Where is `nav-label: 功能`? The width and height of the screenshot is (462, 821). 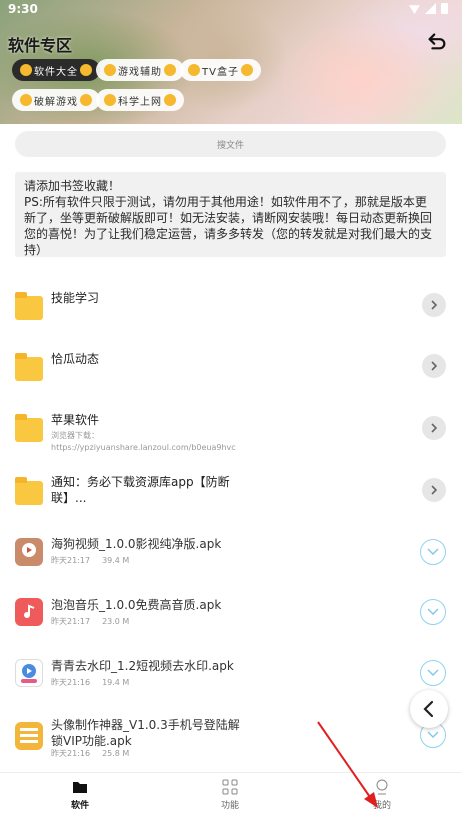
nav-label: 功能 is located at coordinates (229, 806).